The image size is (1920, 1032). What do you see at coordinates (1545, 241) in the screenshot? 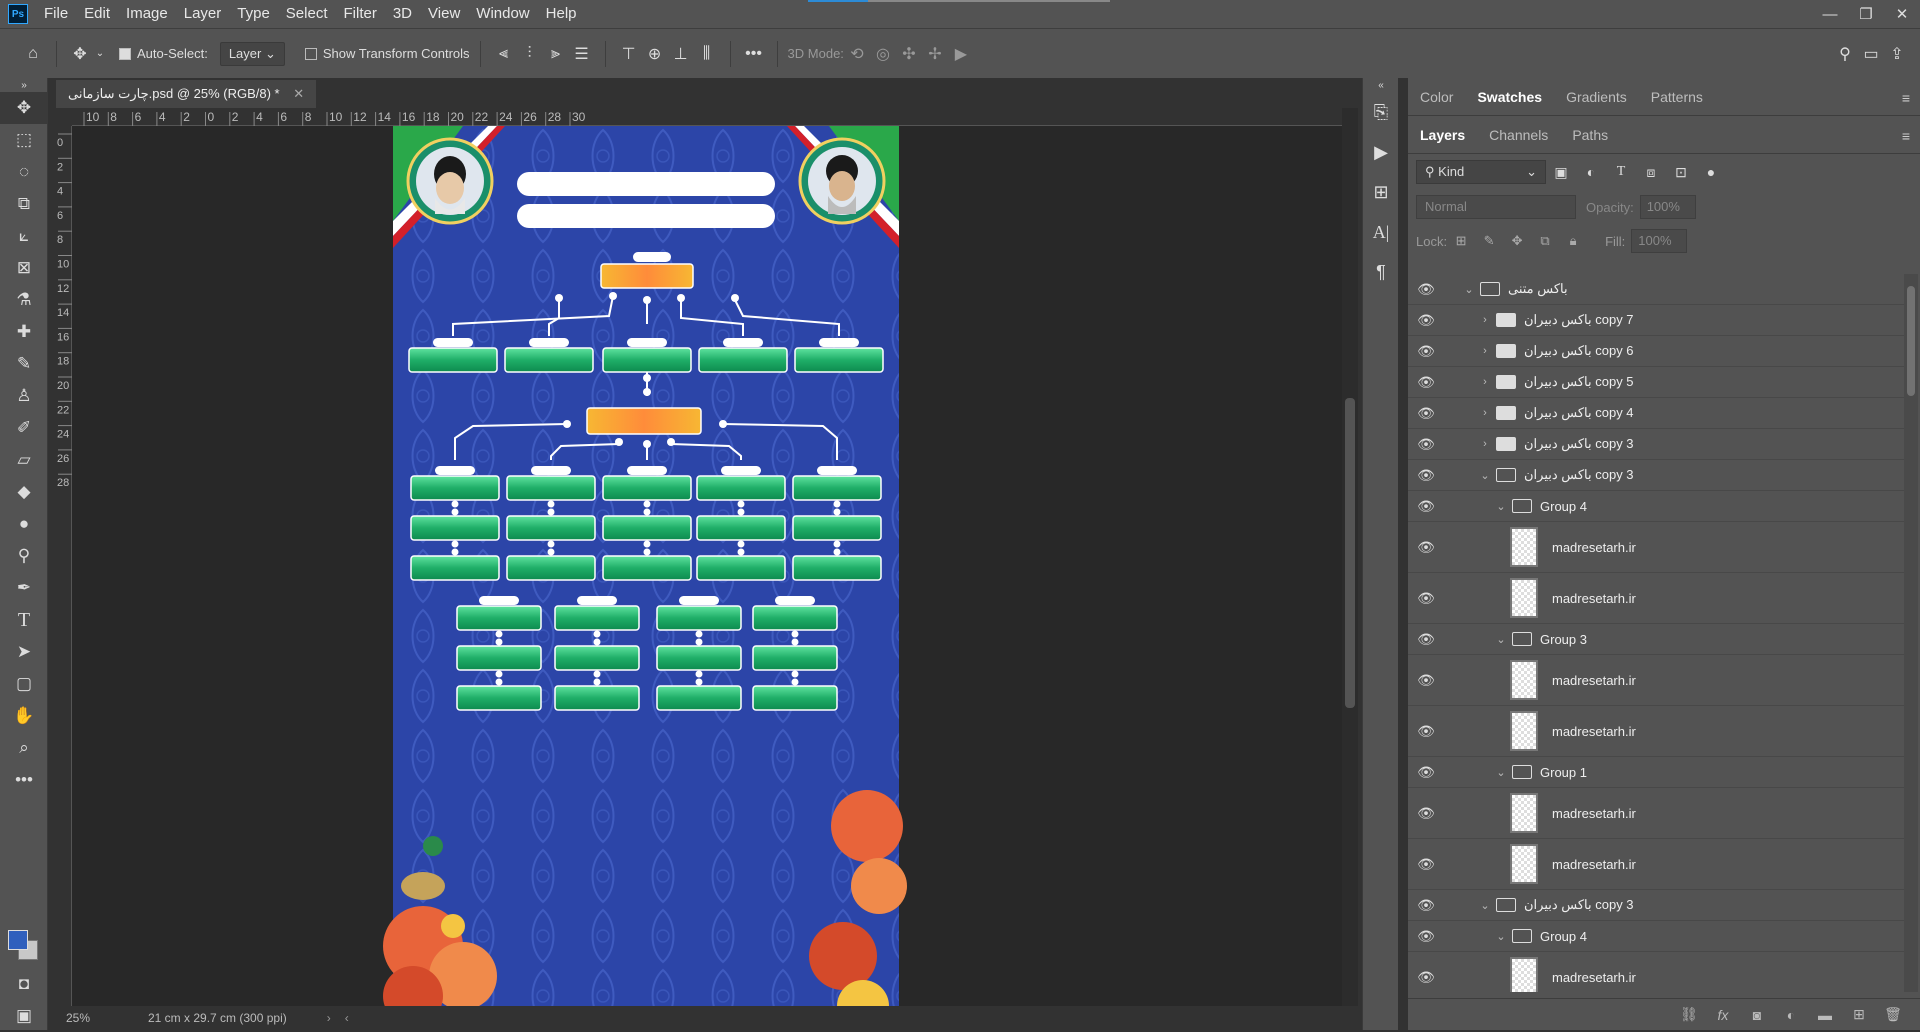
I see `lock-artboard-icon: ⧉` at bounding box center [1545, 241].